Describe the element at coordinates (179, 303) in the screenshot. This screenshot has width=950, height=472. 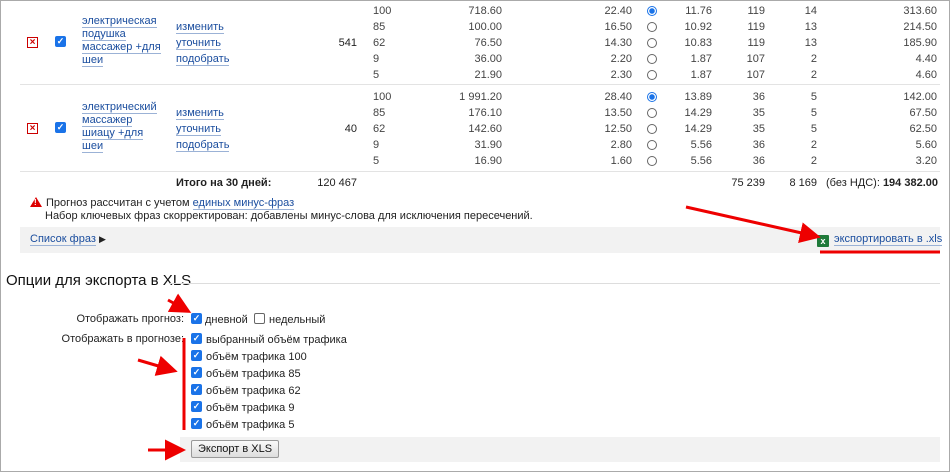
I see `arrow-to-daily-checkbox` at that location.